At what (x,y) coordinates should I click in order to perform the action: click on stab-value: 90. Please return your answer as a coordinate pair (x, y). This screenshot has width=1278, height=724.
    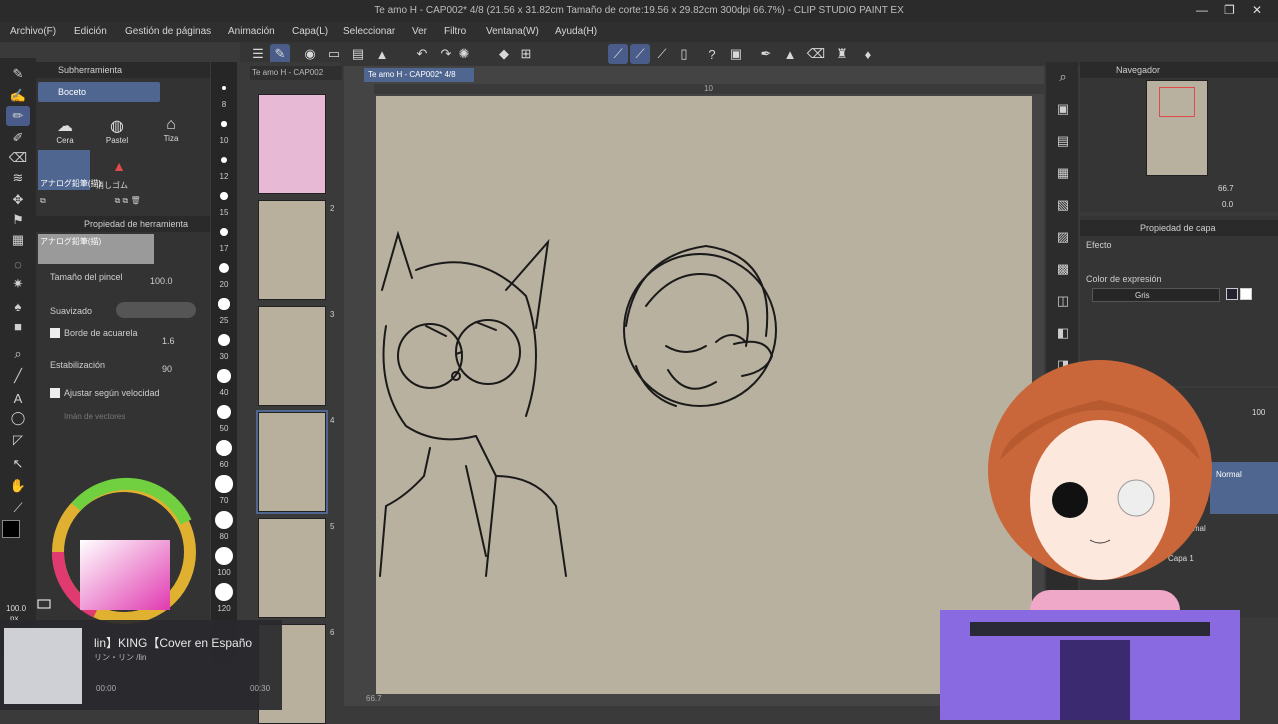
    Looking at the image, I should click on (167, 369).